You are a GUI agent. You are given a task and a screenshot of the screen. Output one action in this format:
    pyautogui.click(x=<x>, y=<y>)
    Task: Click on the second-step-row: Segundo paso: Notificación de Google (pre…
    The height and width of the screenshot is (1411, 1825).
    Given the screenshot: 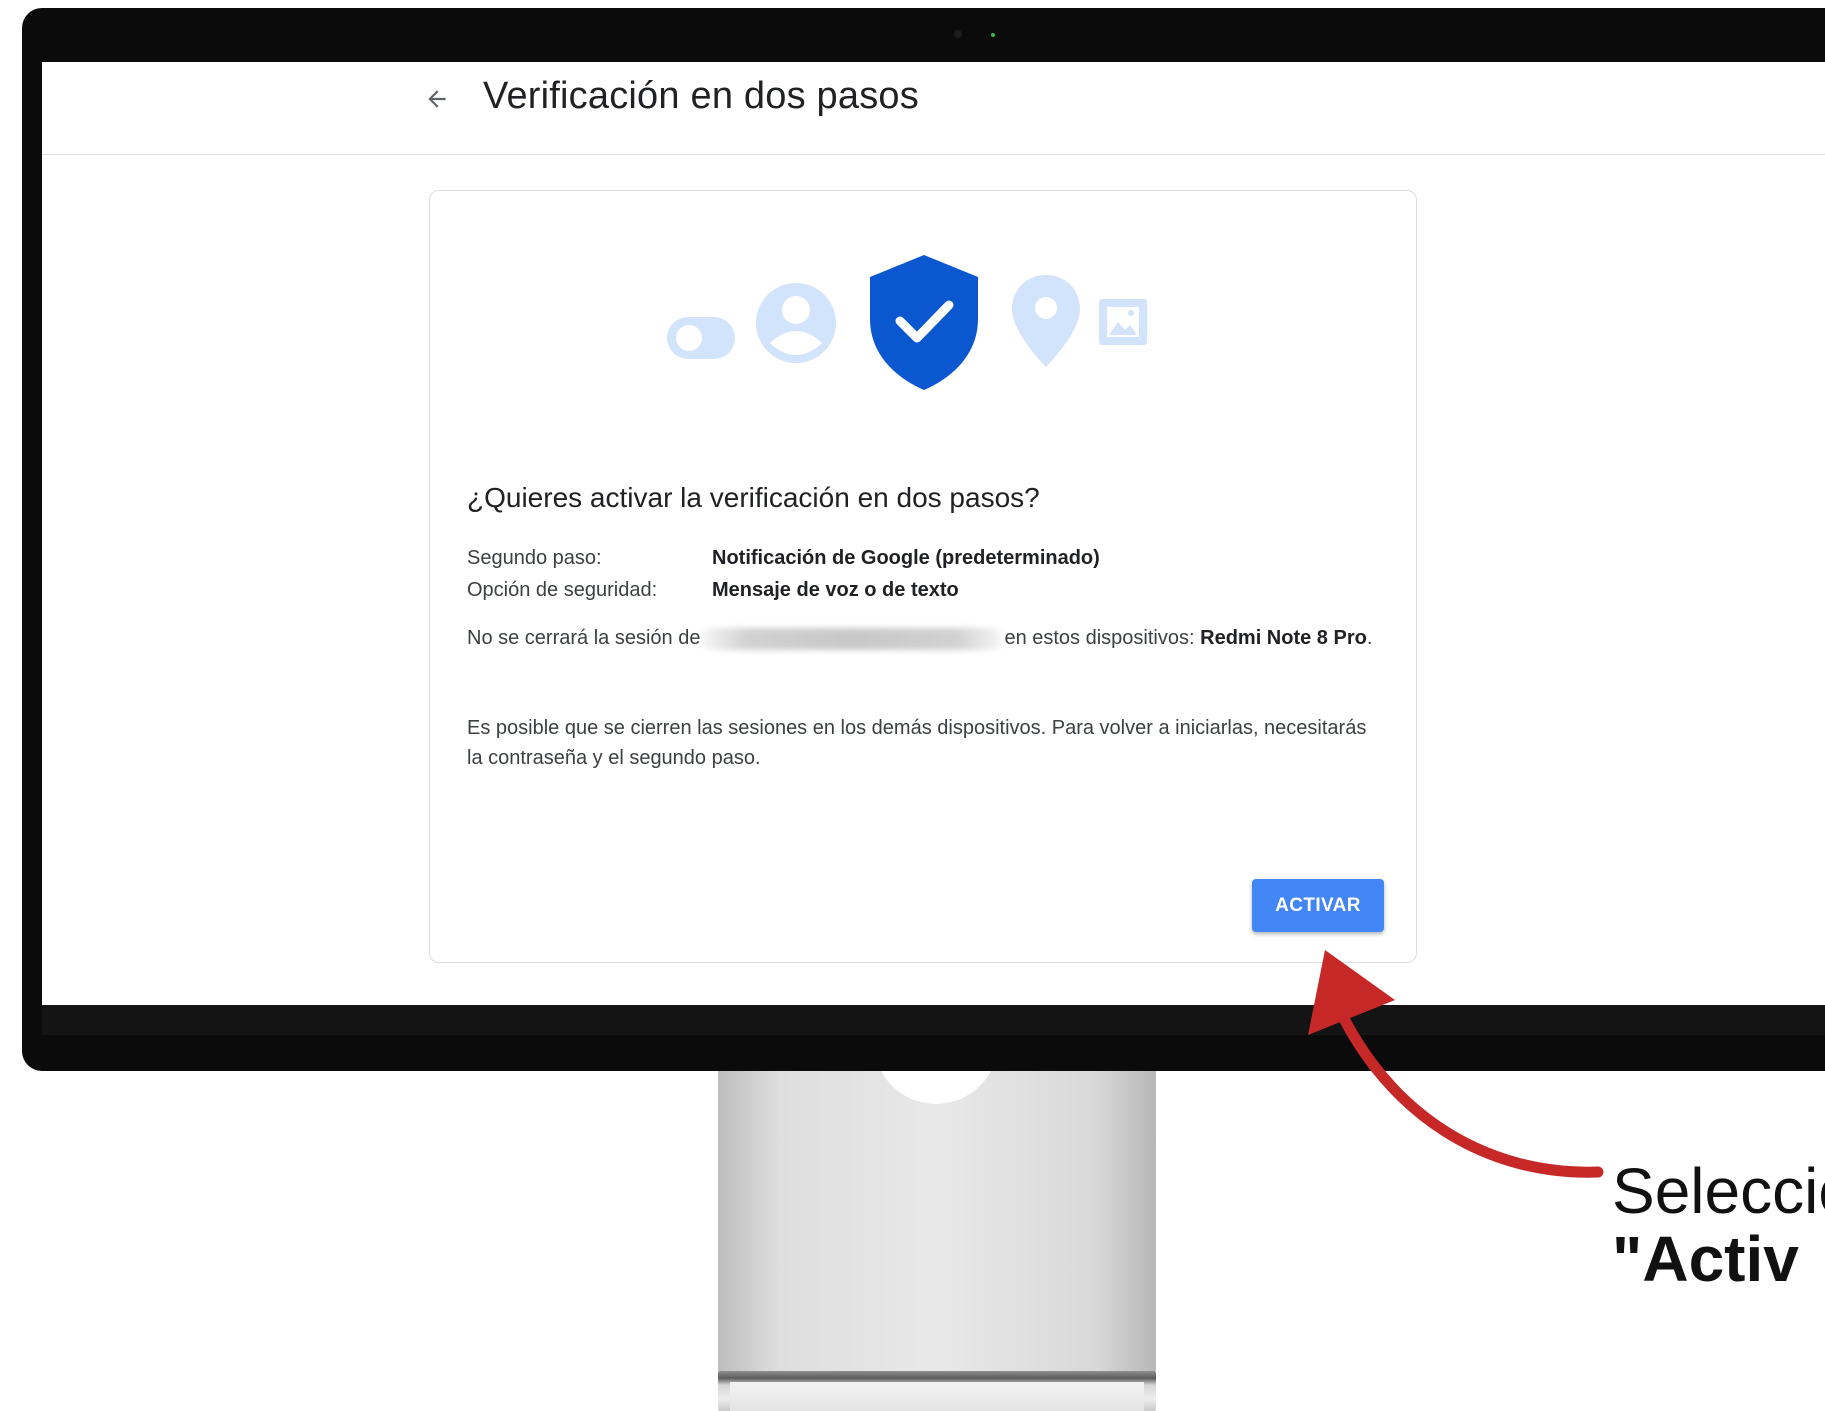 What is the action you would take?
    pyautogui.click(x=783, y=558)
    